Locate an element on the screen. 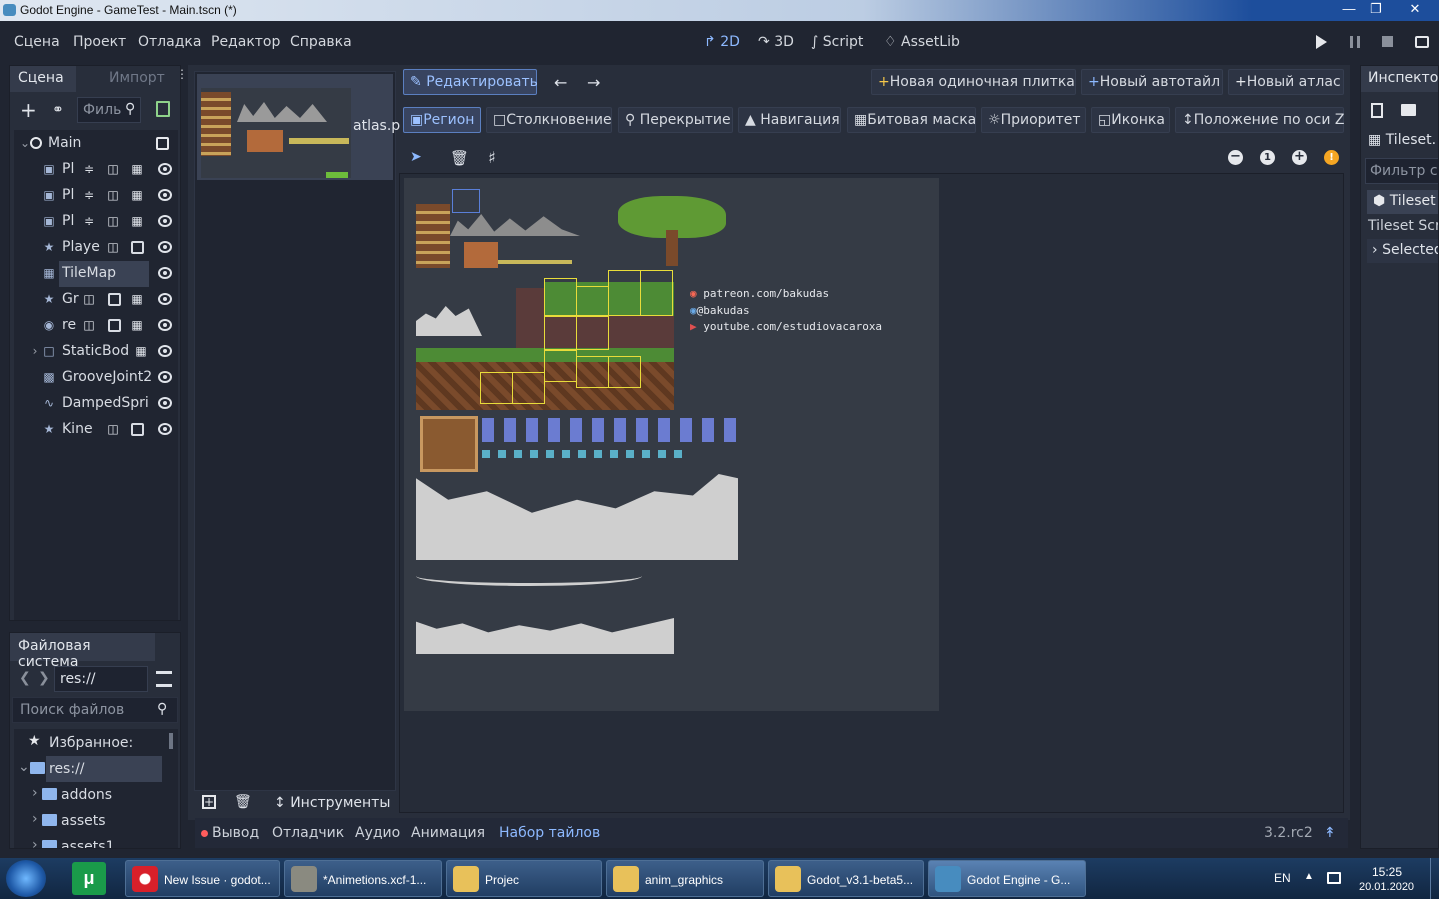 The height and width of the screenshot is (899, 1439). tree-node-re: ◉ re ◫ ▦ is located at coordinates (98, 326).